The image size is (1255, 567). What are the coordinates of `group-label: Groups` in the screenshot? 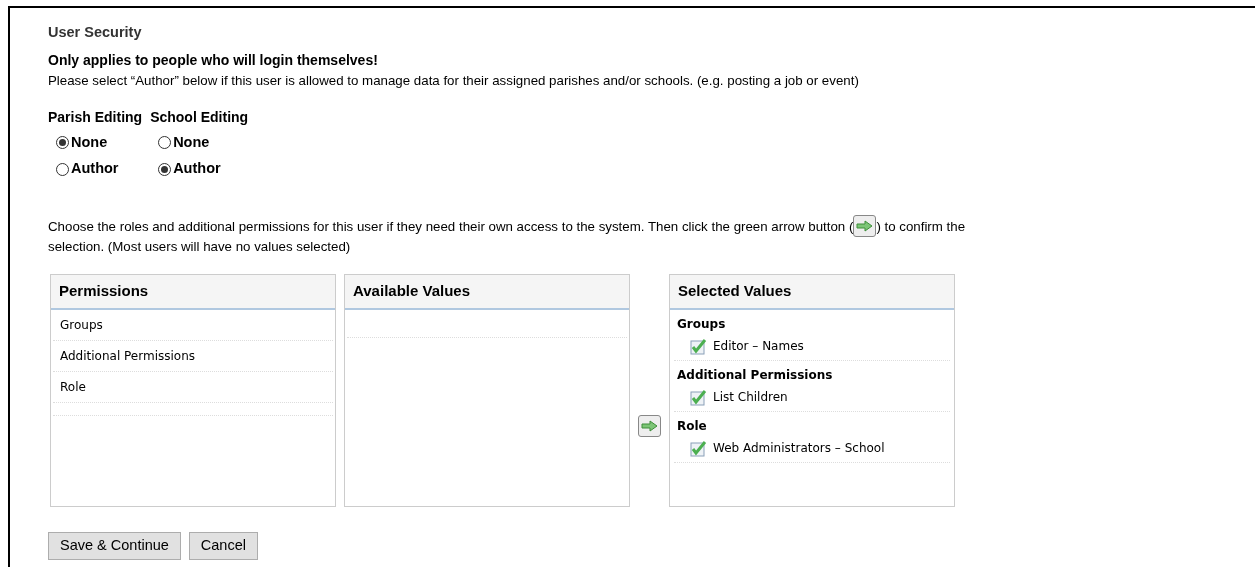 It's located at (701, 324).